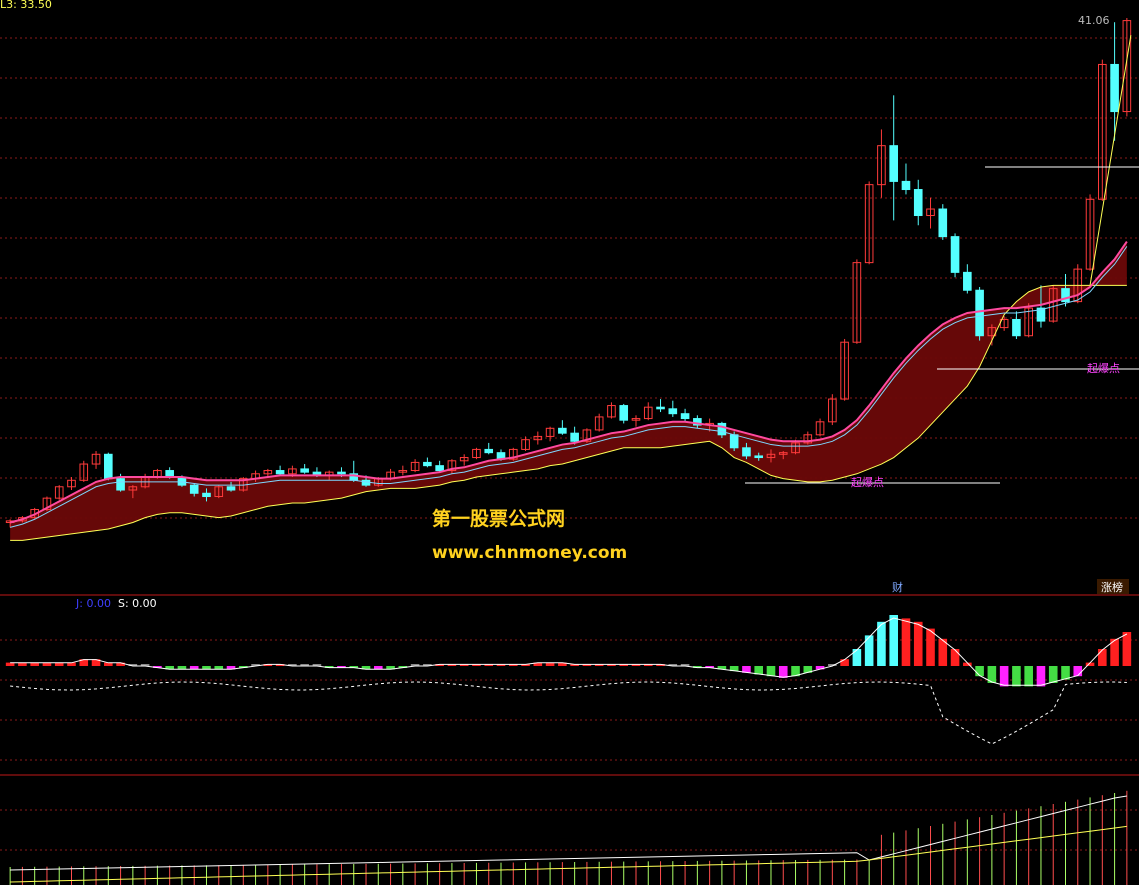 Image resolution: width=1139 pixels, height=885 pixels. I want to click on signal-label-2: 起爆点, so click(1103, 368).